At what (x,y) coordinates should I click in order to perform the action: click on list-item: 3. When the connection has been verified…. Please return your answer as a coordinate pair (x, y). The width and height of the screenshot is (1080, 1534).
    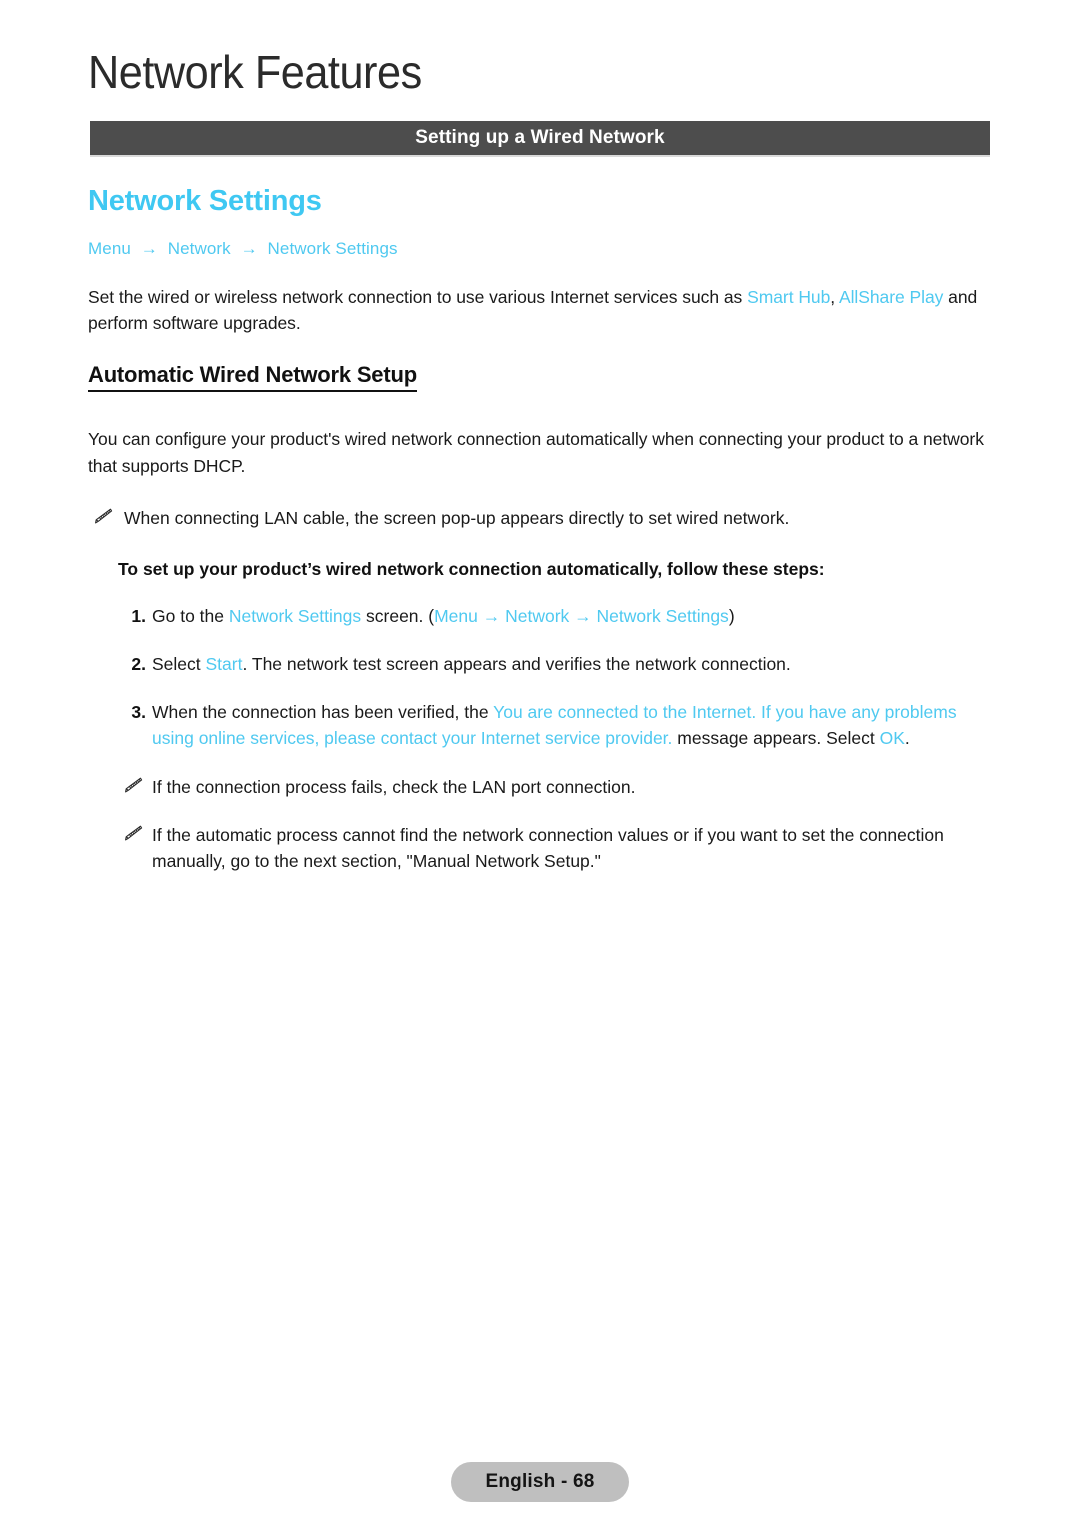
    Looking at the image, I should click on (540, 725).